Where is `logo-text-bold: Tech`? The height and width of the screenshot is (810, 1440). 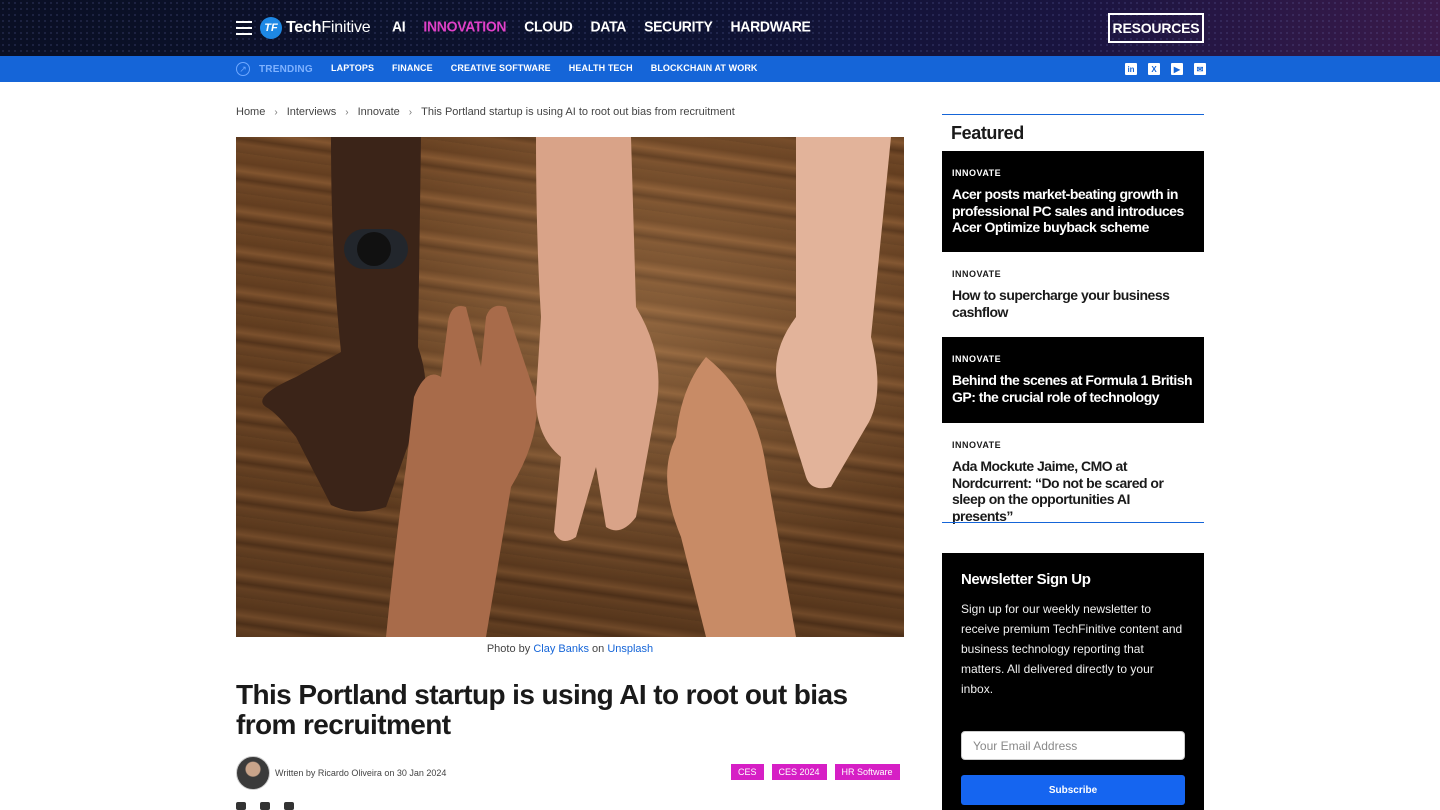 logo-text-bold: Tech is located at coordinates (304, 27).